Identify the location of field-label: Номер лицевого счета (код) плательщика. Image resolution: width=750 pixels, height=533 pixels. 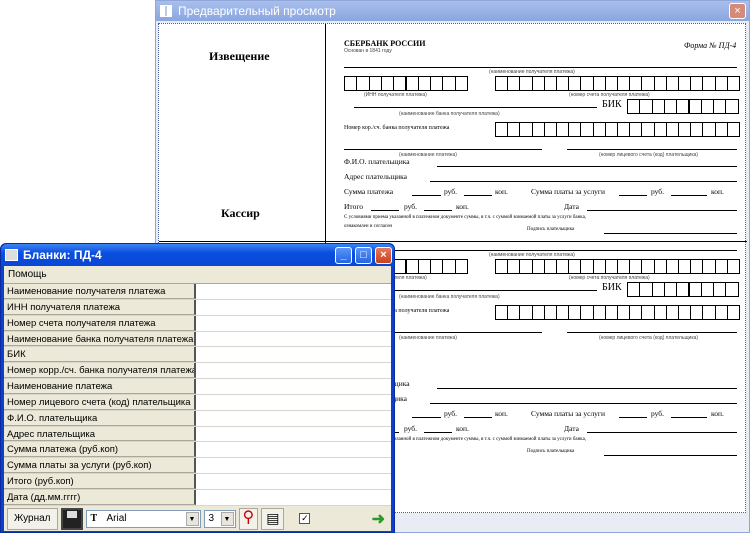
(100, 402).